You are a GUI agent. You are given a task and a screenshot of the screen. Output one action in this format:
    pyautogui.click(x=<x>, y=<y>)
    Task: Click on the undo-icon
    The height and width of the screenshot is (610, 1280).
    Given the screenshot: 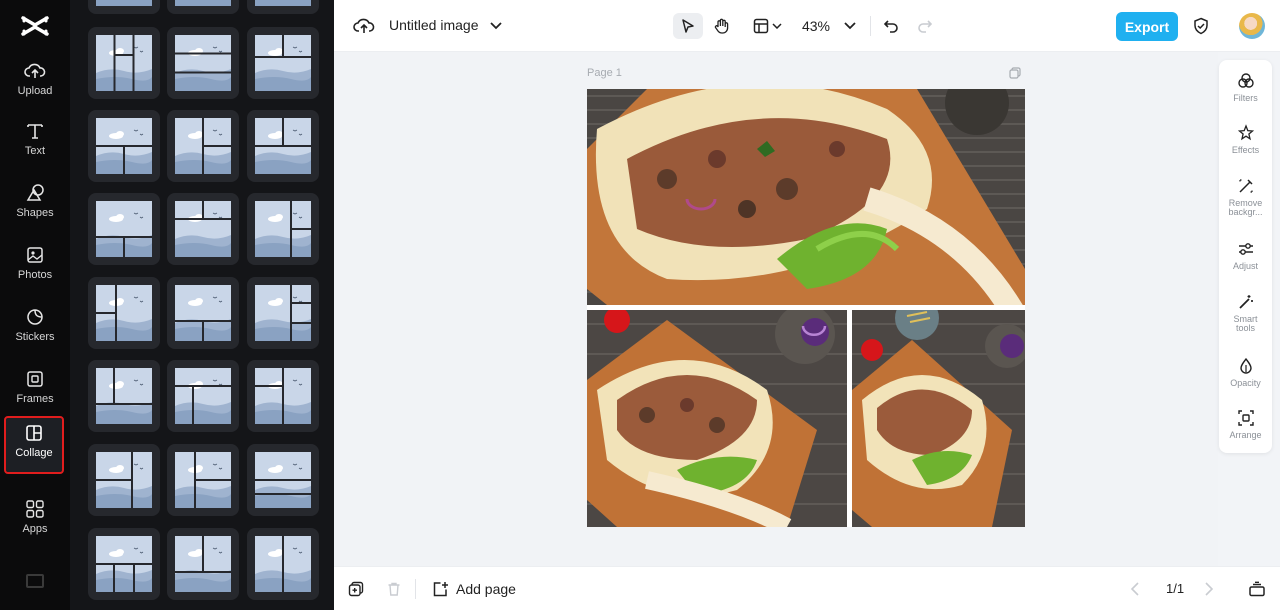 What is the action you would take?
    pyautogui.click(x=890, y=26)
    